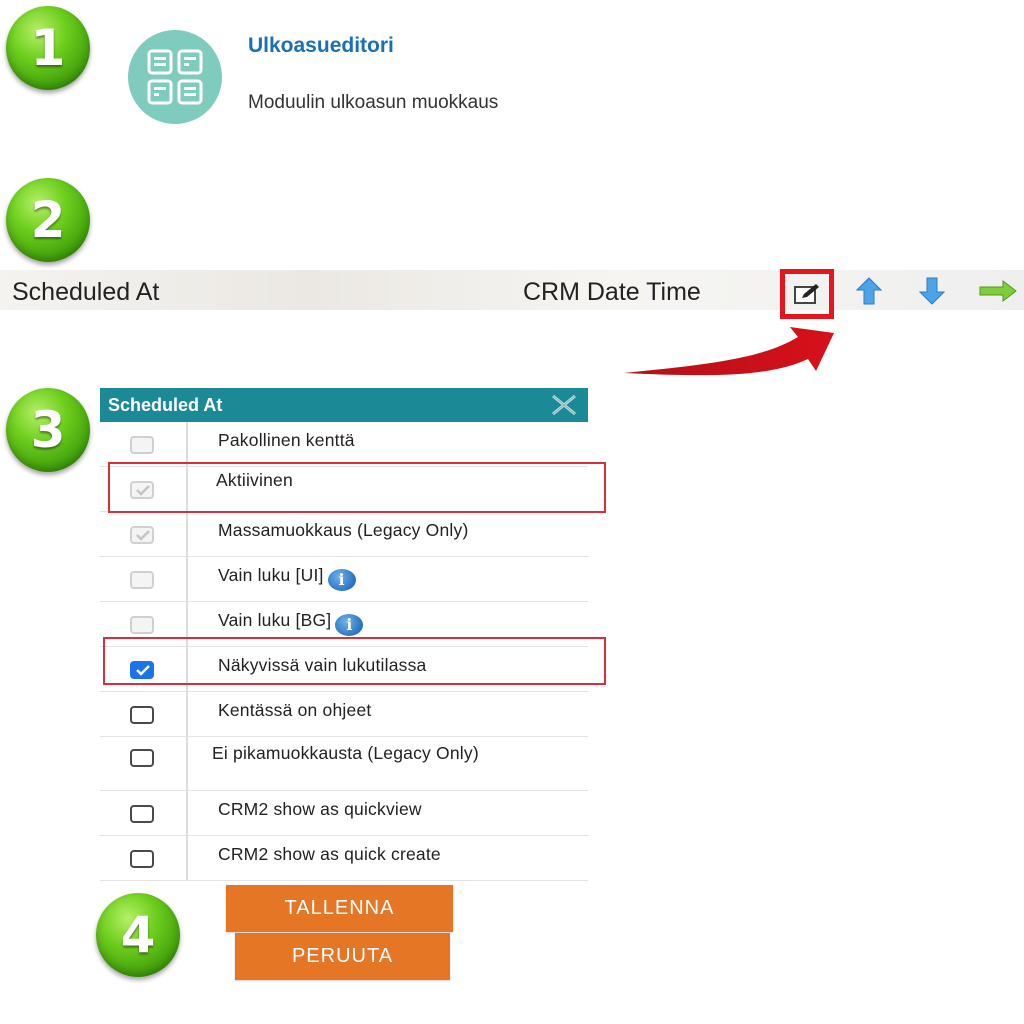 The height and width of the screenshot is (1024, 1024). I want to click on option-row: Kentässä on ohjeet, so click(344, 714).